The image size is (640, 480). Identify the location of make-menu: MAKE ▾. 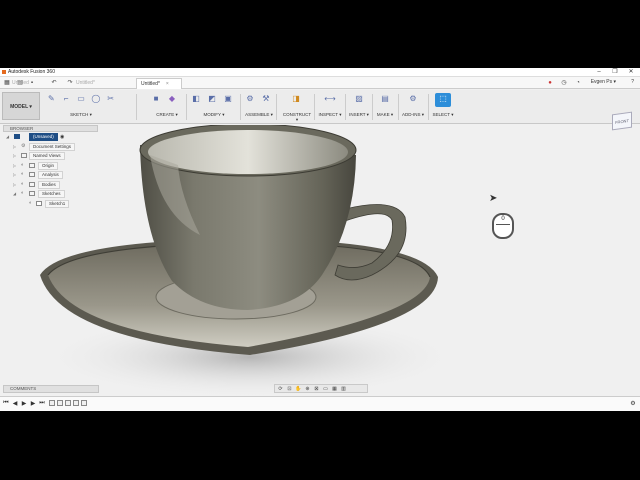
(385, 115).